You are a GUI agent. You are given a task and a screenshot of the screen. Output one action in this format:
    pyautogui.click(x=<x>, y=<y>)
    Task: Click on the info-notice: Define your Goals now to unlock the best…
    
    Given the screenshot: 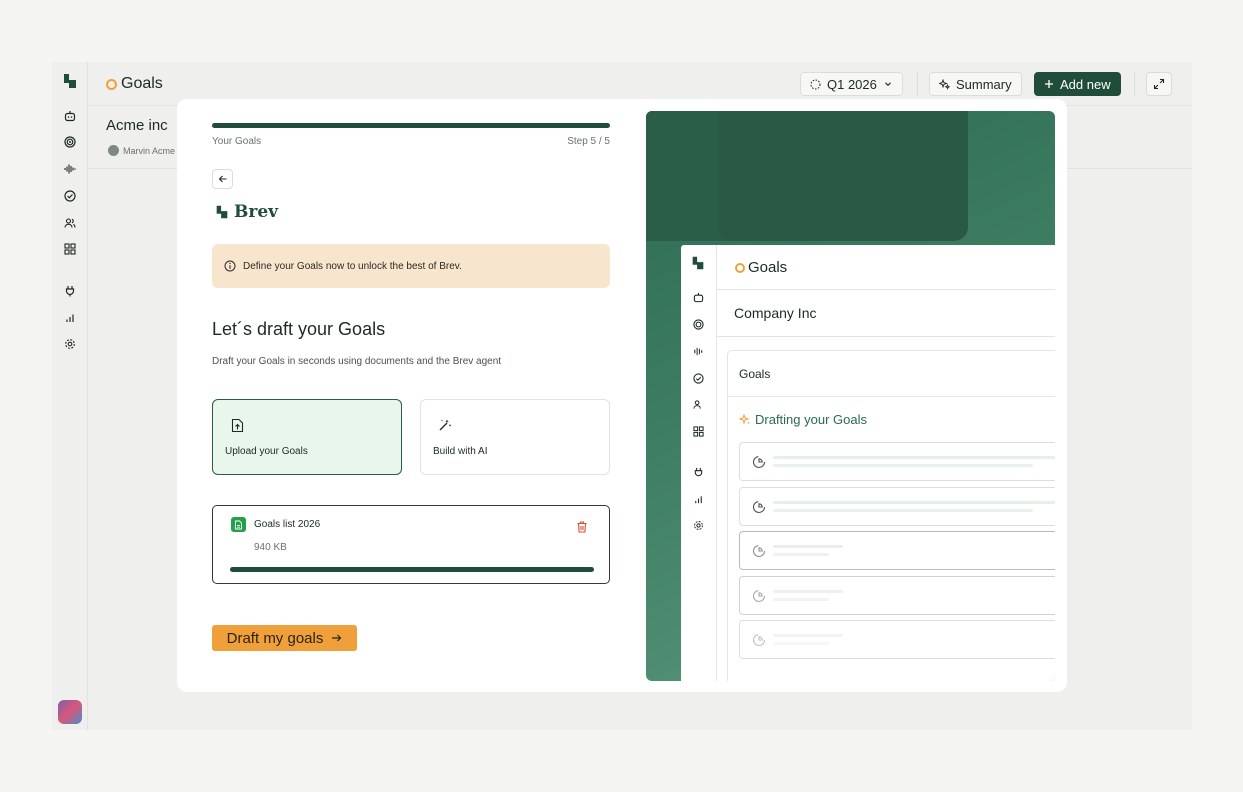 What is the action you would take?
    pyautogui.click(x=411, y=266)
    